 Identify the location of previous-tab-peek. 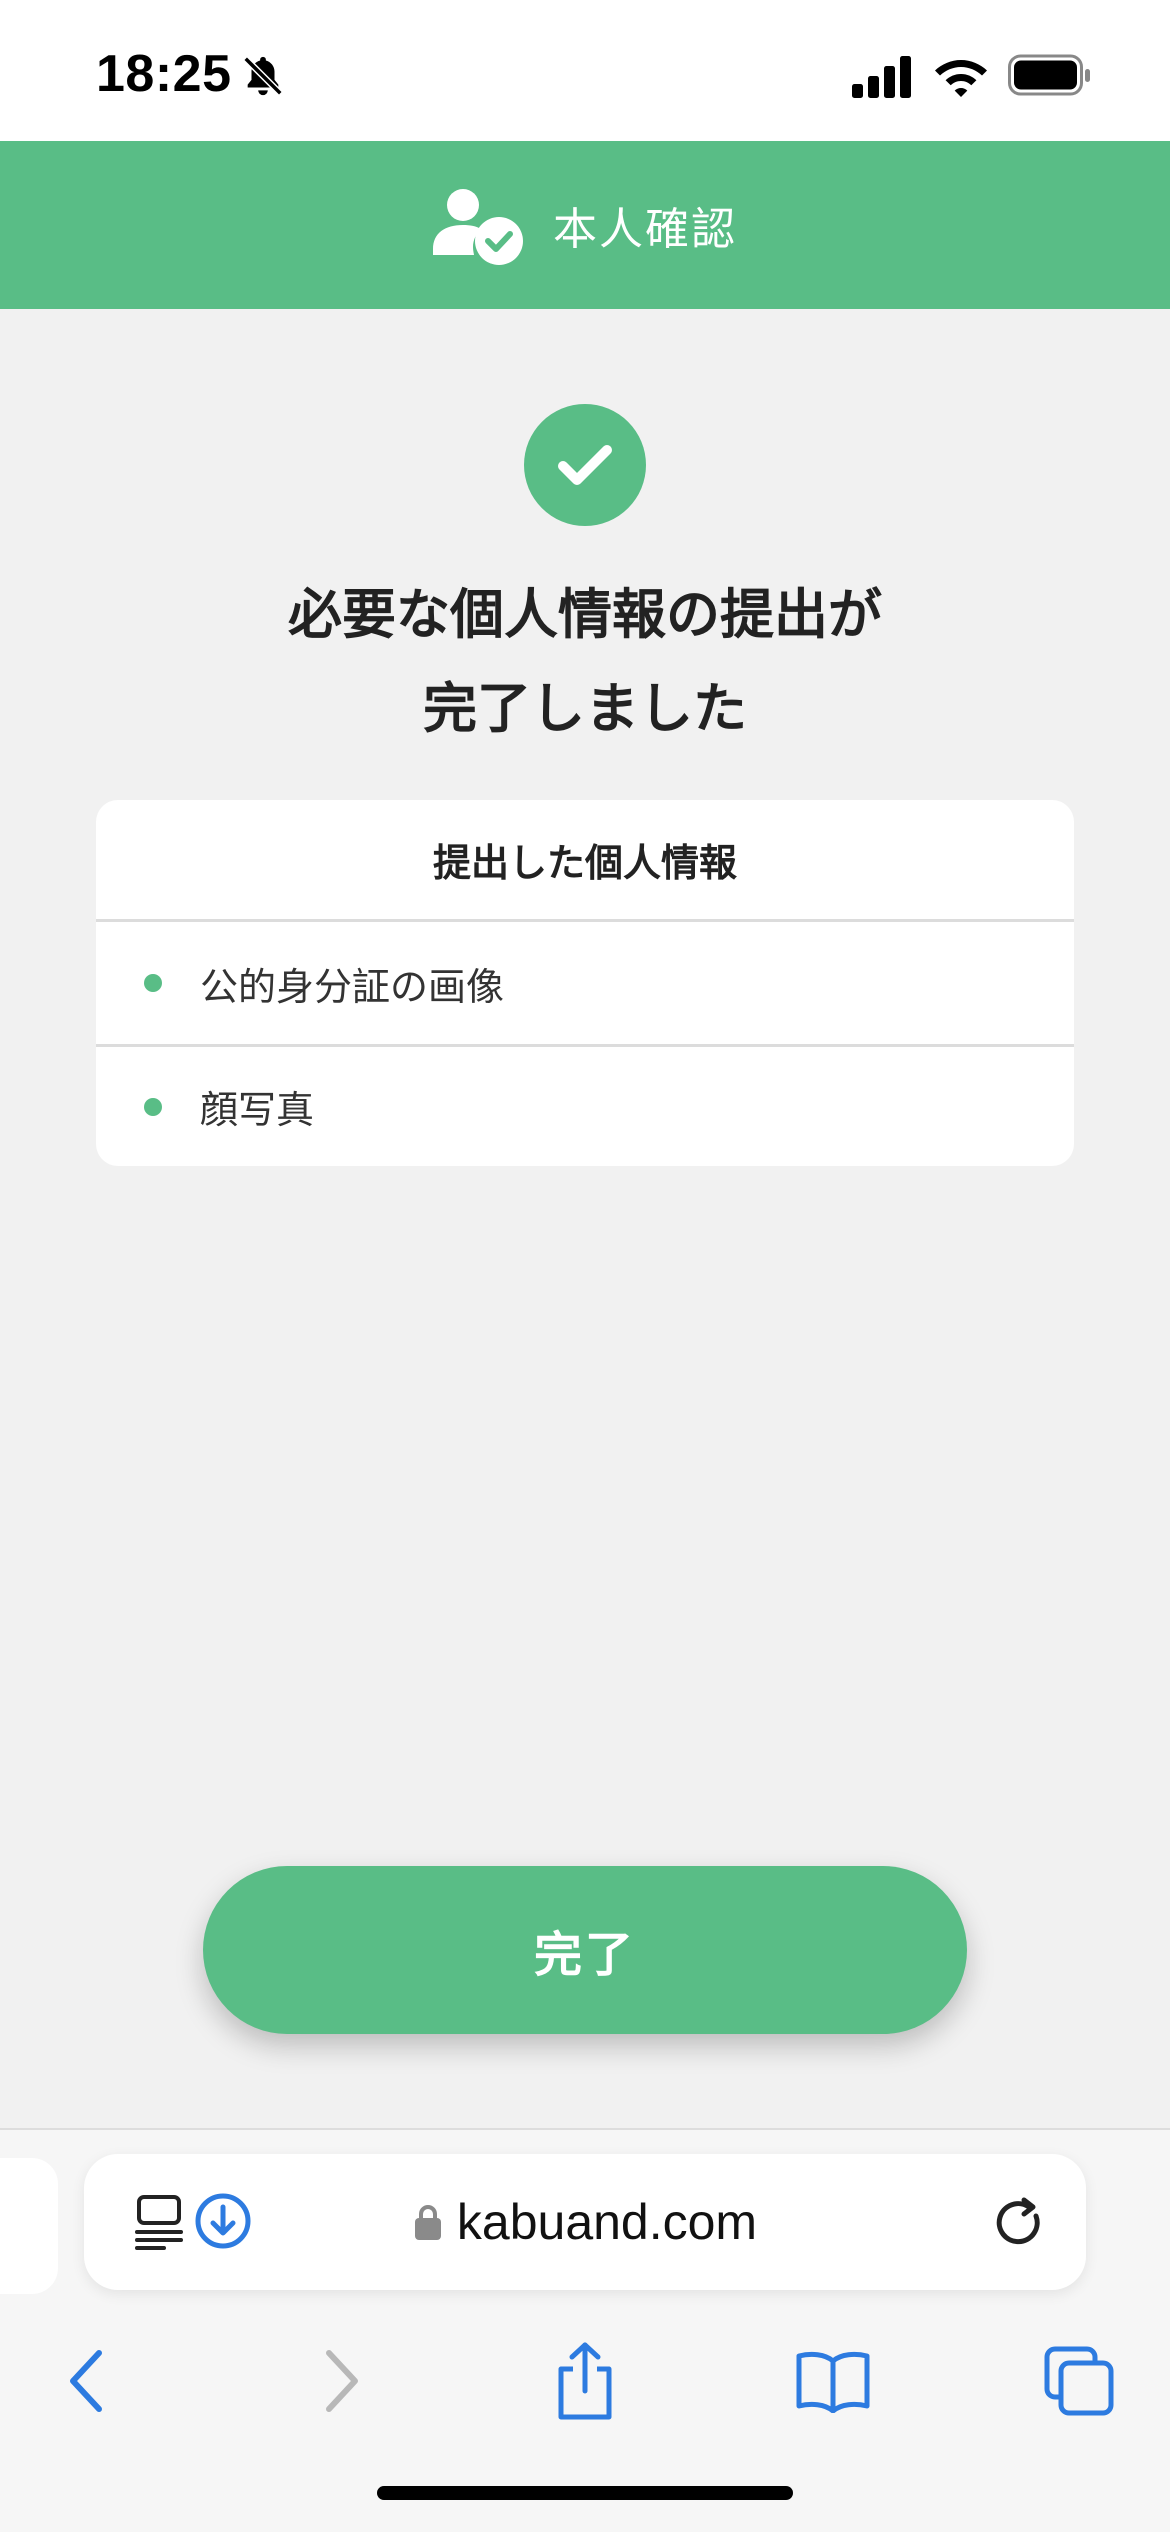
(29, 2226).